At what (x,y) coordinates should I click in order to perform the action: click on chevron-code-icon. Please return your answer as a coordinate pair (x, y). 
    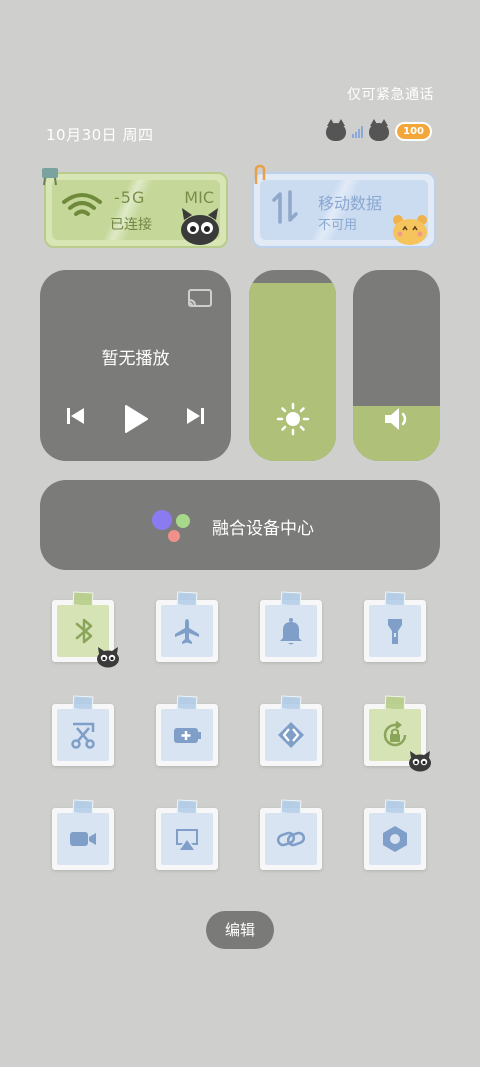
    Looking at the image, I should click on (291, 735).